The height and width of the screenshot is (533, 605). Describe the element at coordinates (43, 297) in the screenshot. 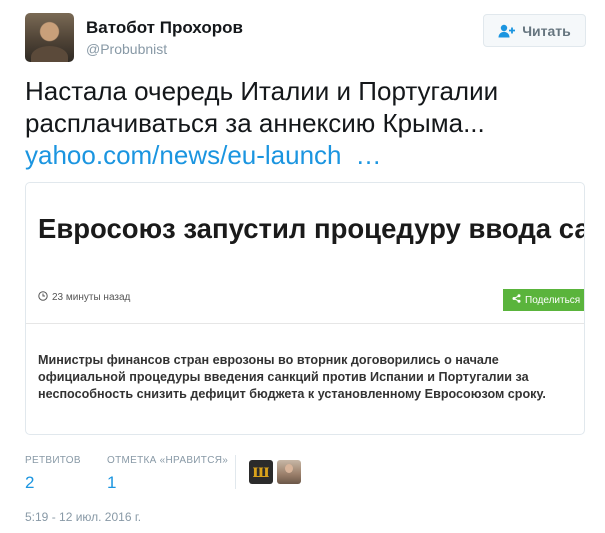

I see `clock-icon` at that location.